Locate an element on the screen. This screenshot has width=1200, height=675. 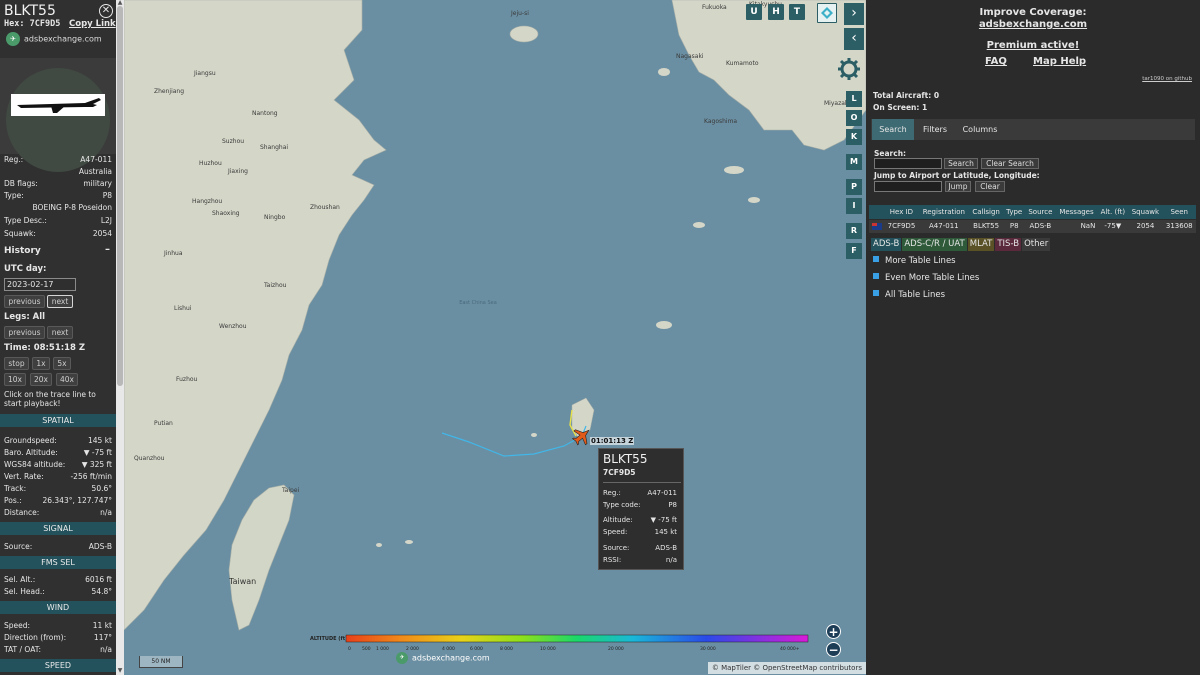
jump-input is located at coordinates (908, 186).